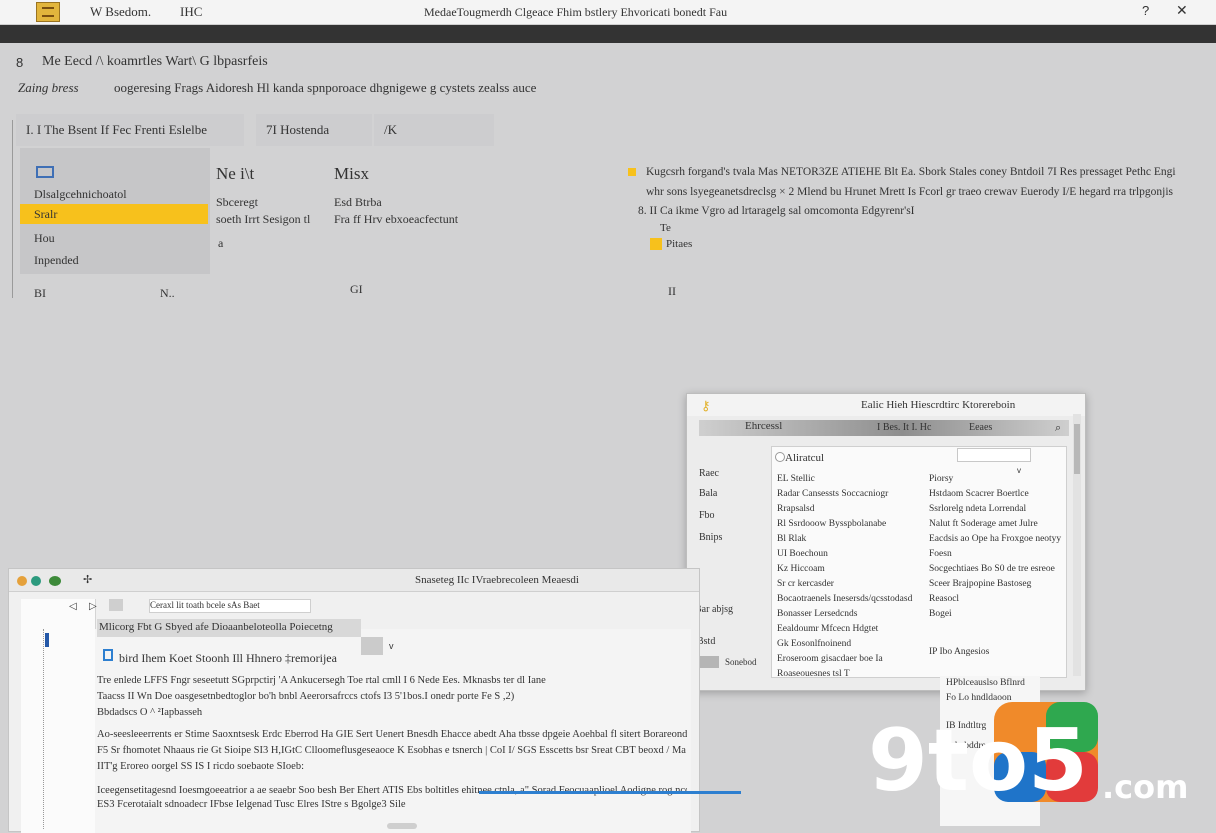 The width and height of the screenshot is (1216, 833). Describe the element at coordinates (710, 537) in the screenshot. I see `dialog-sidebar-item: Bnips` at that location.